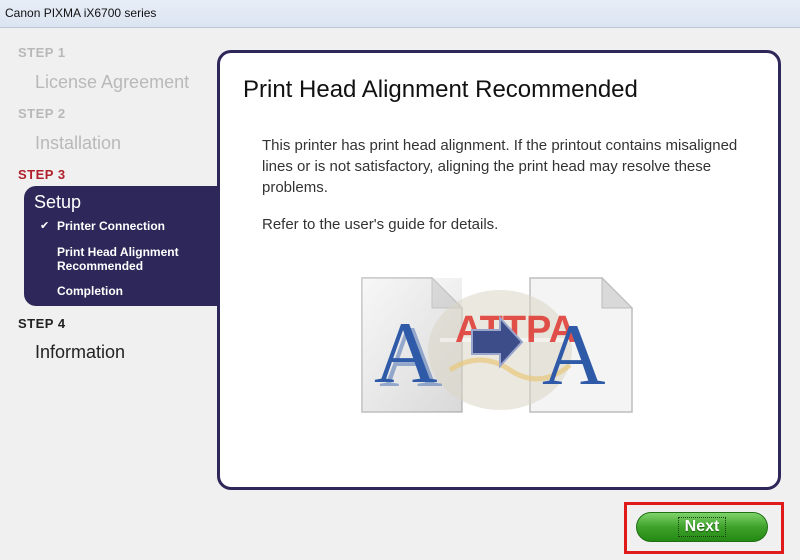 This screenshot has width=800, height=560. What do you see at coordinates (78, 143) in the screenshot?
I see `step-2-title: Installation` at bounding box center [78, 143].